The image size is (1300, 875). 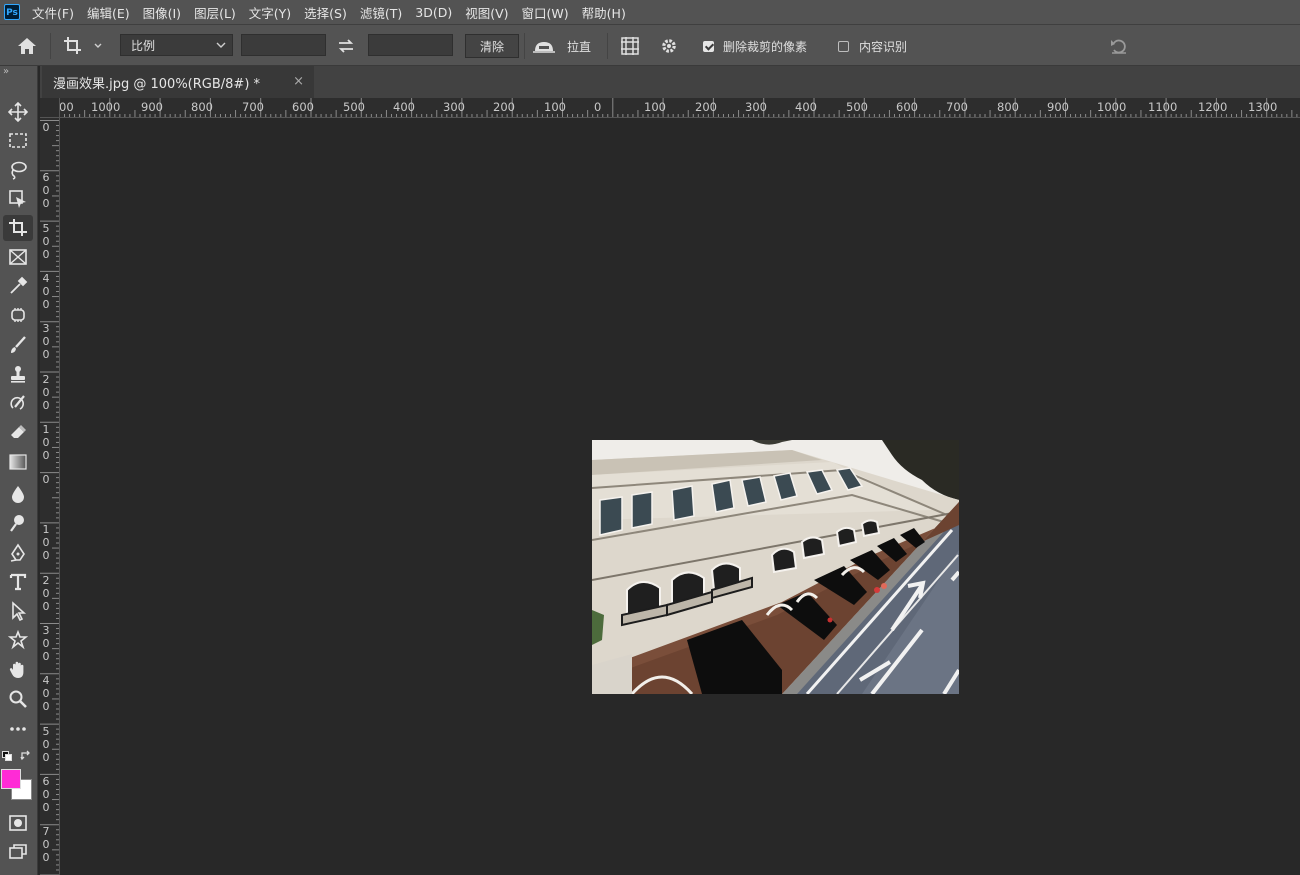 What do you see at coordinates (504, 107) in the screenshot?
I see `ruler-top-label: 200` at bounding box center [504, 107].